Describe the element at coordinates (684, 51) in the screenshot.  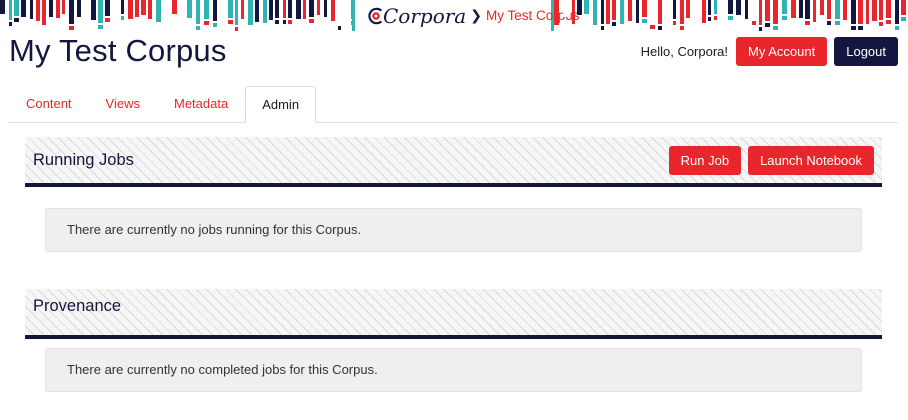
I see `user-greeting: Hello, Corpora!` at that location.